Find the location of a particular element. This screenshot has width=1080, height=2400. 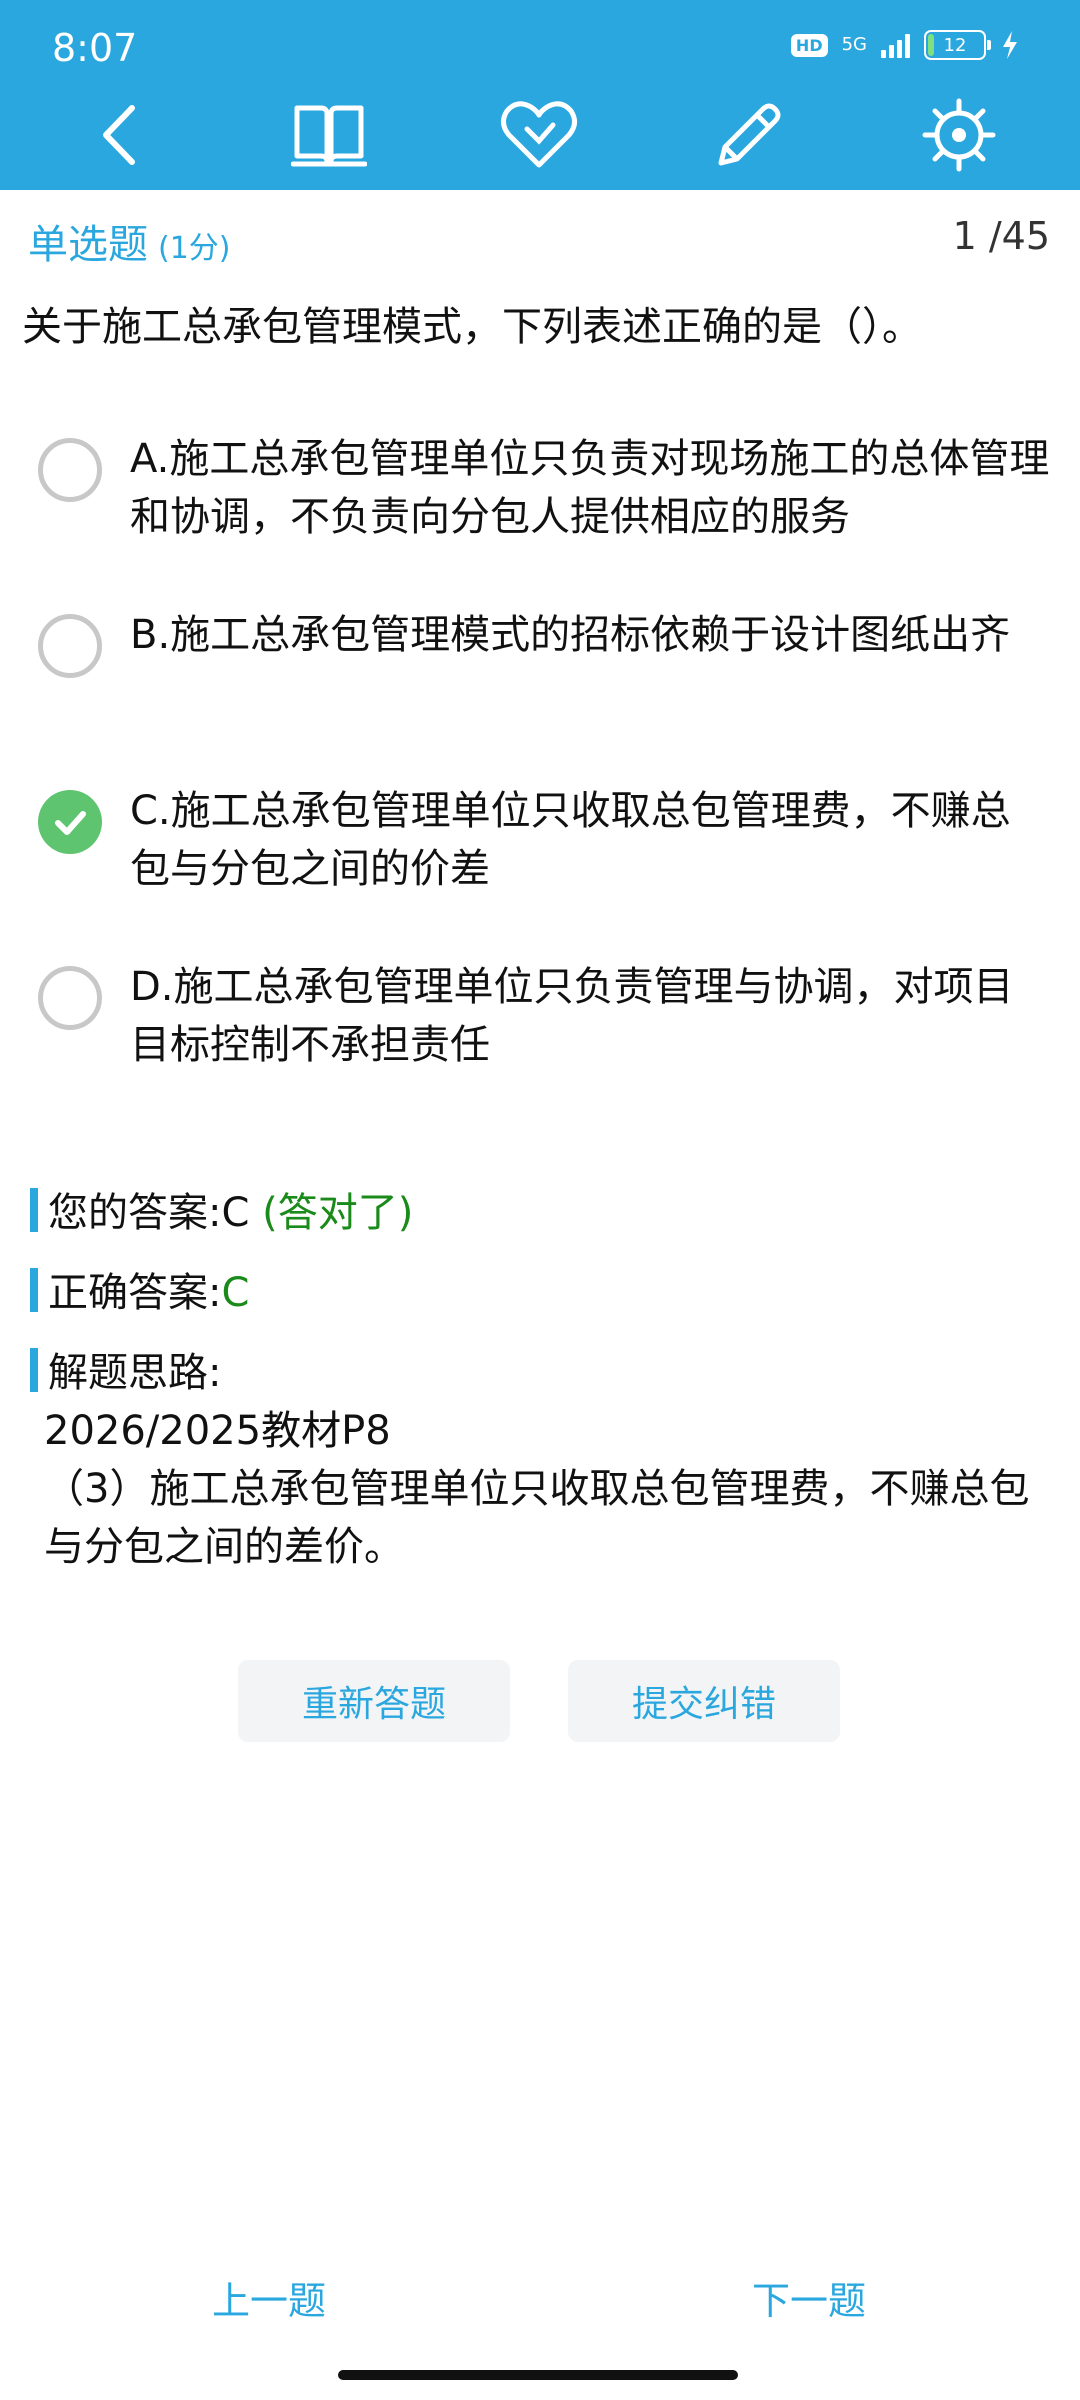

prev-question-button: 上一题 is located at coordinates (269, 2297).